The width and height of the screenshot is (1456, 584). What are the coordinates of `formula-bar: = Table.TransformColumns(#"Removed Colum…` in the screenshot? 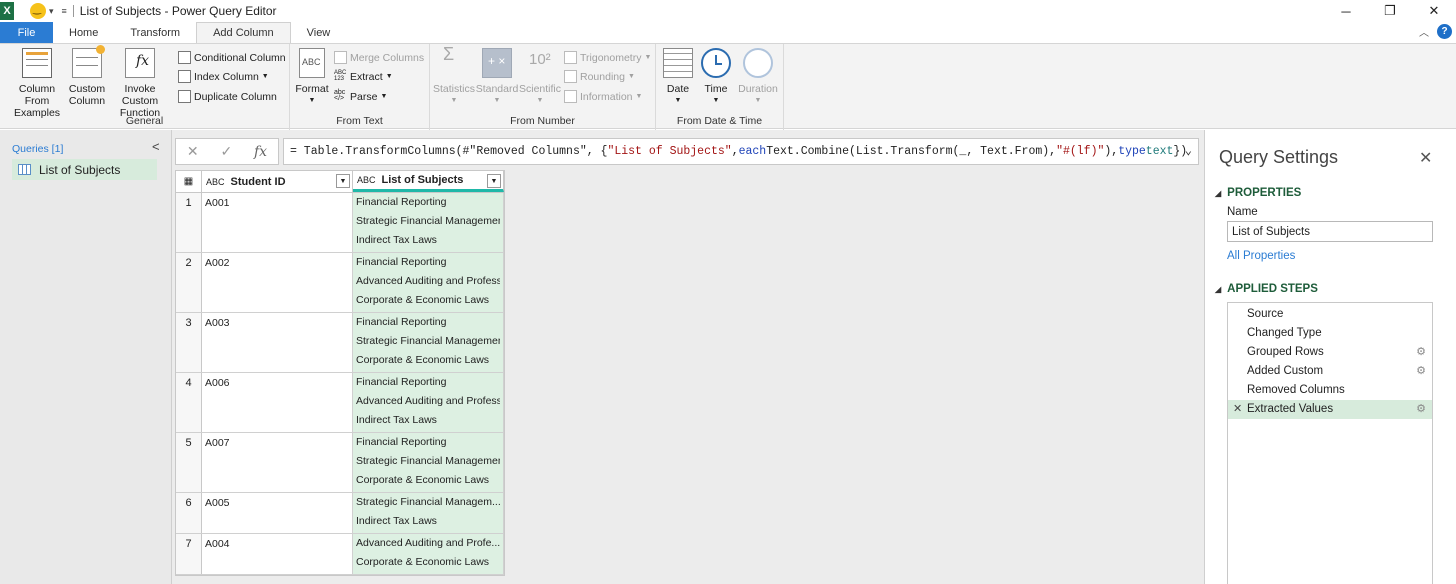 It's located at (741, 151).